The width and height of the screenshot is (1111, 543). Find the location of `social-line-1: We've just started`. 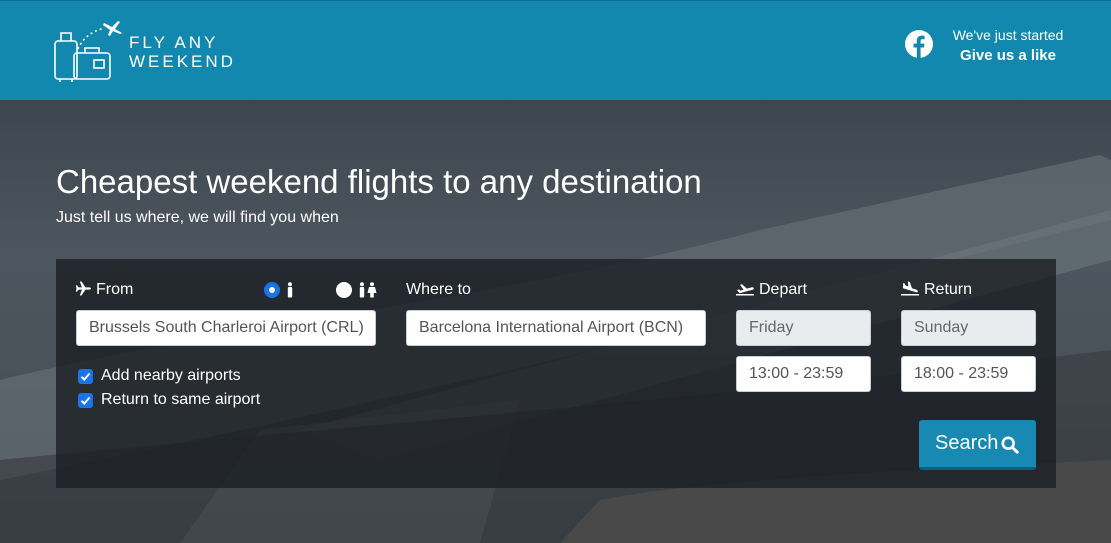

social-line-1: We've just started is located at coordinates (1008, 35).